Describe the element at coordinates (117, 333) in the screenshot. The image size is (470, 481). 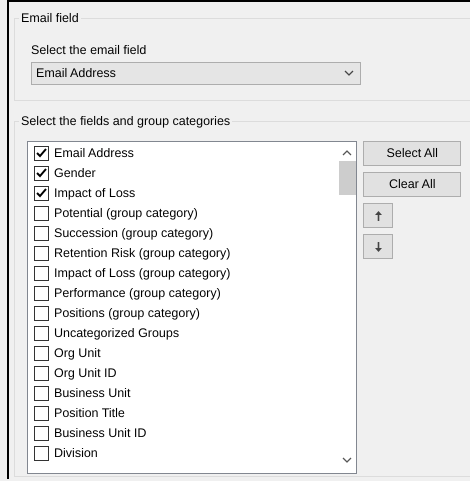
I see `list-item-label: Uncategorized Groups` at that location.